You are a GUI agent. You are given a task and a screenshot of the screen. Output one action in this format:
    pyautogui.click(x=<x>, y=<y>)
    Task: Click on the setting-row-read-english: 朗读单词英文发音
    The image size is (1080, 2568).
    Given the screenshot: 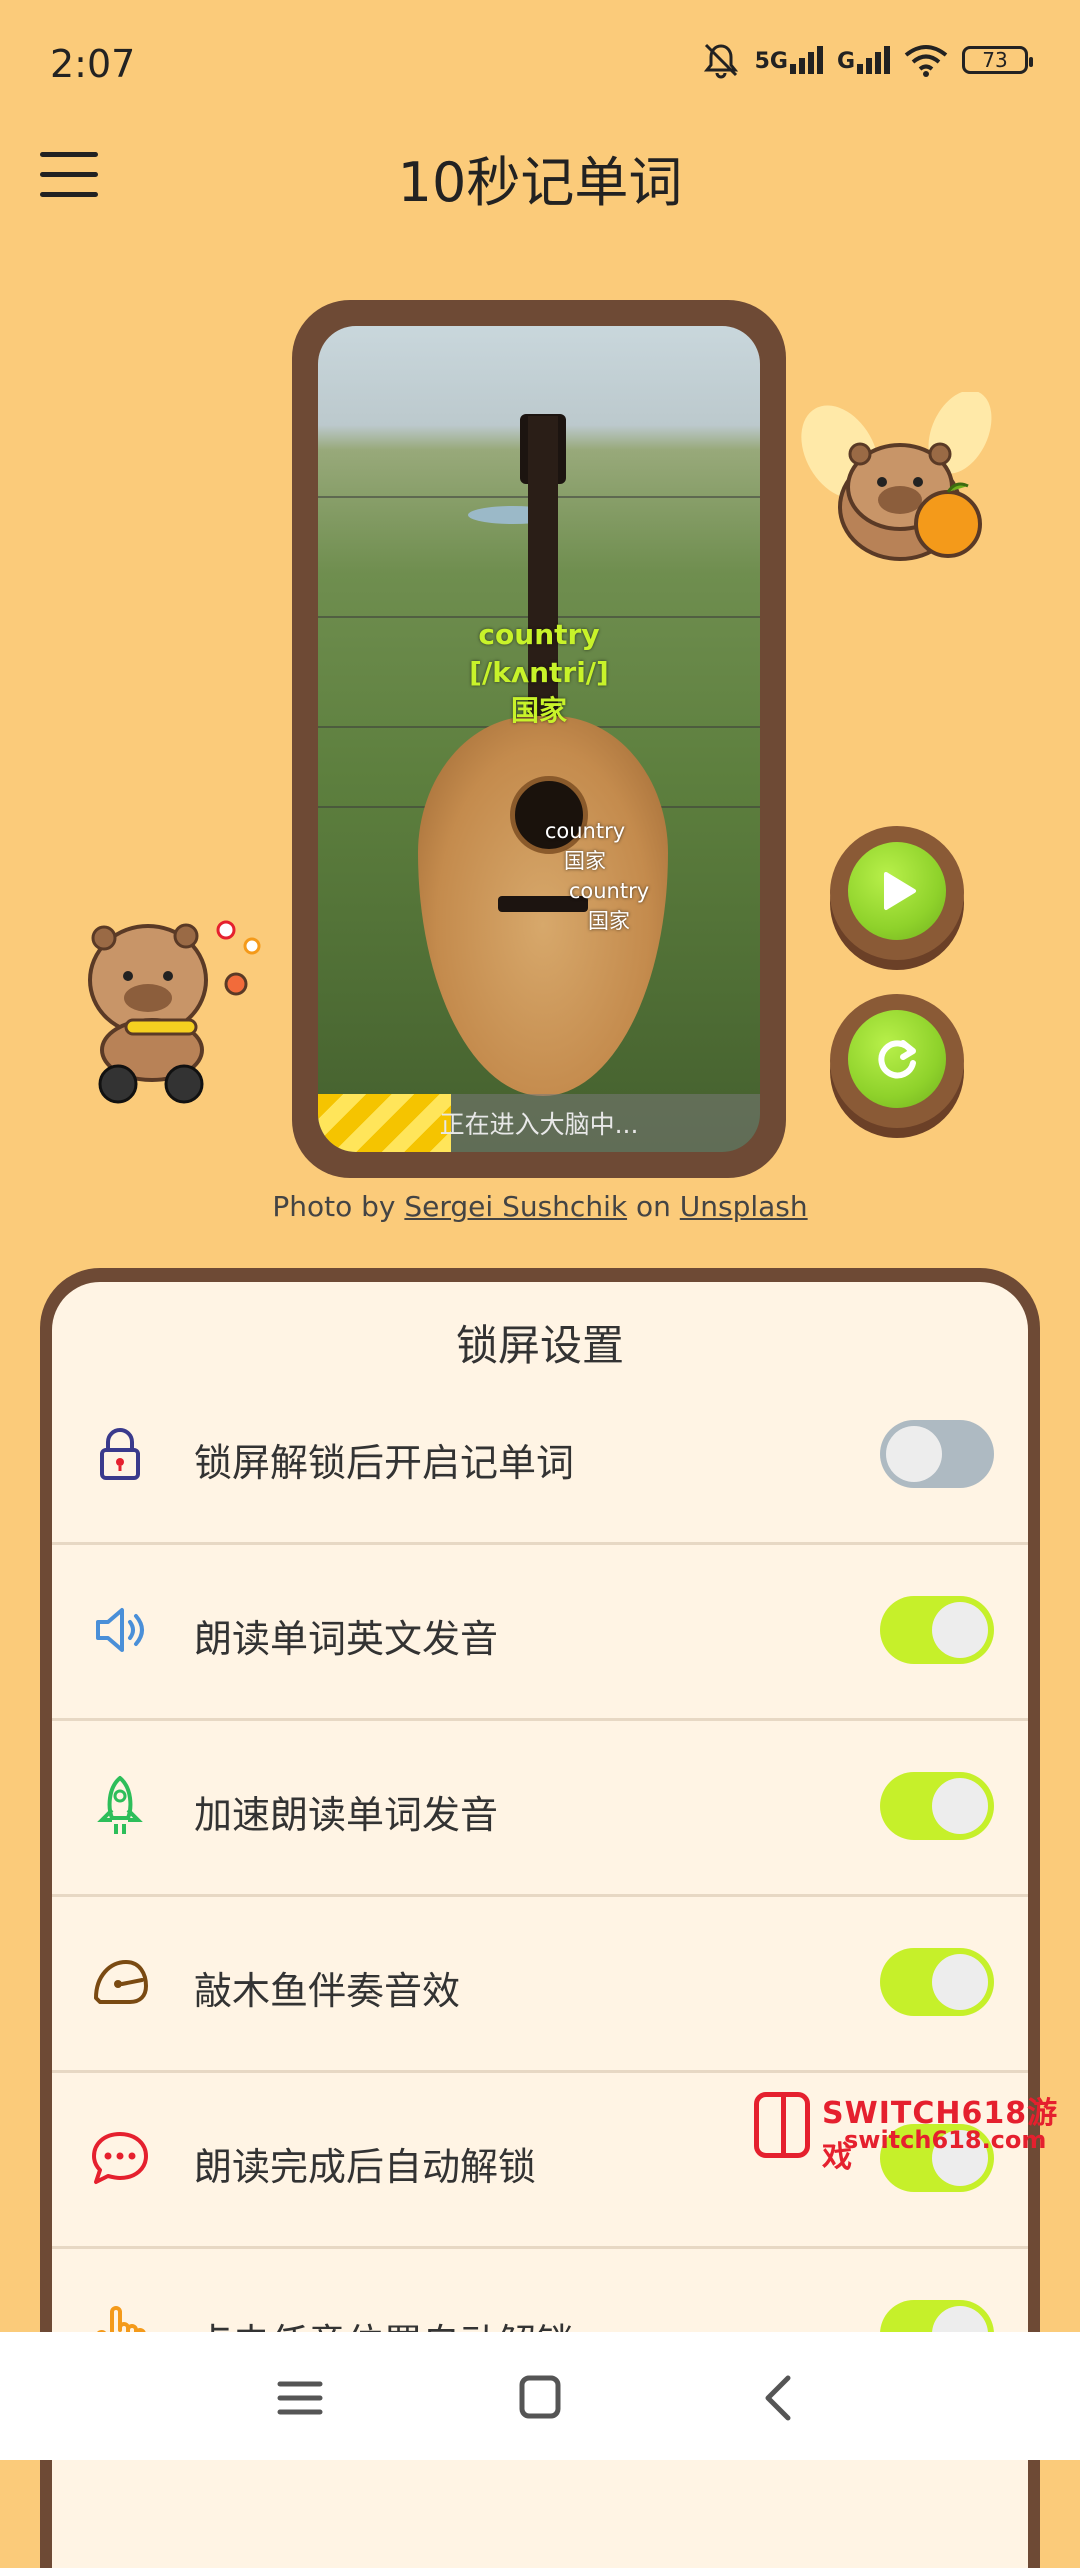 What is the action you would take?
    pyautogui.click(x=540, y=1631)
    